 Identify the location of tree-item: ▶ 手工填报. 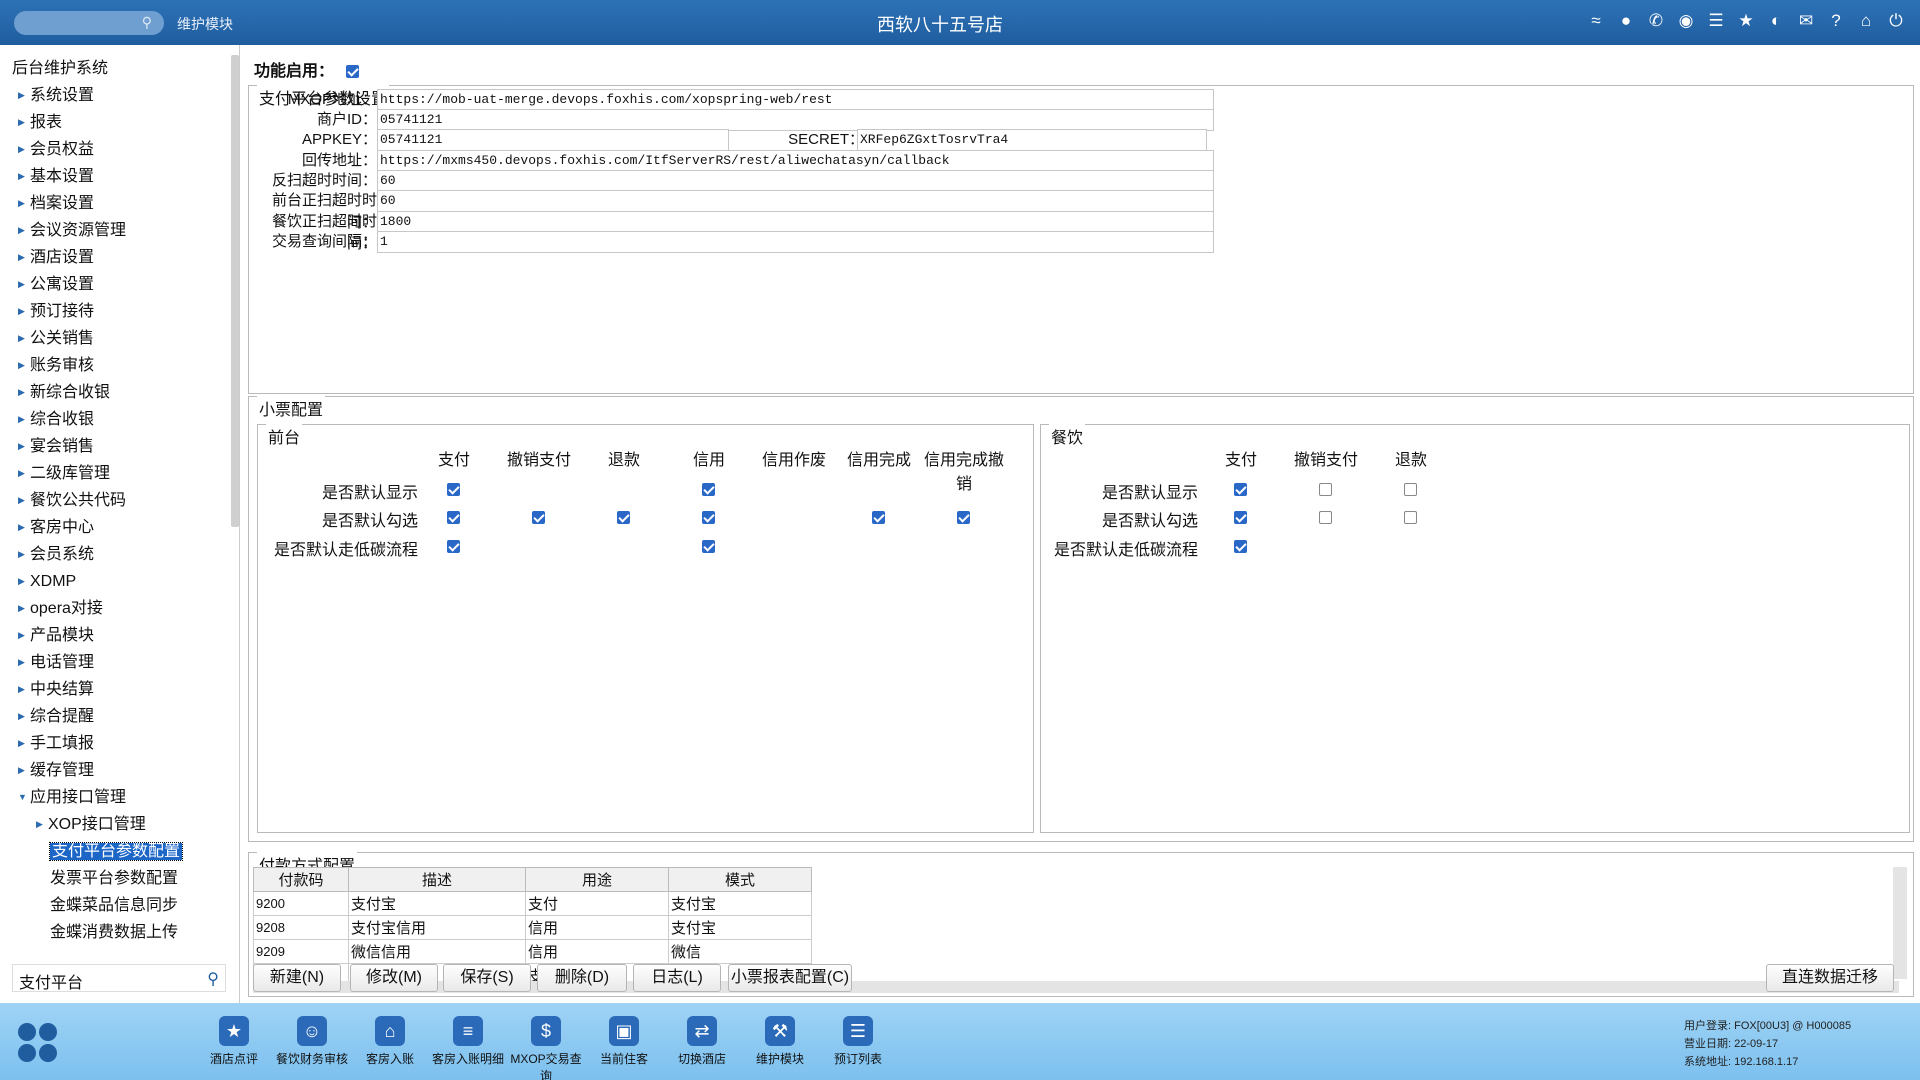
(119, 743).